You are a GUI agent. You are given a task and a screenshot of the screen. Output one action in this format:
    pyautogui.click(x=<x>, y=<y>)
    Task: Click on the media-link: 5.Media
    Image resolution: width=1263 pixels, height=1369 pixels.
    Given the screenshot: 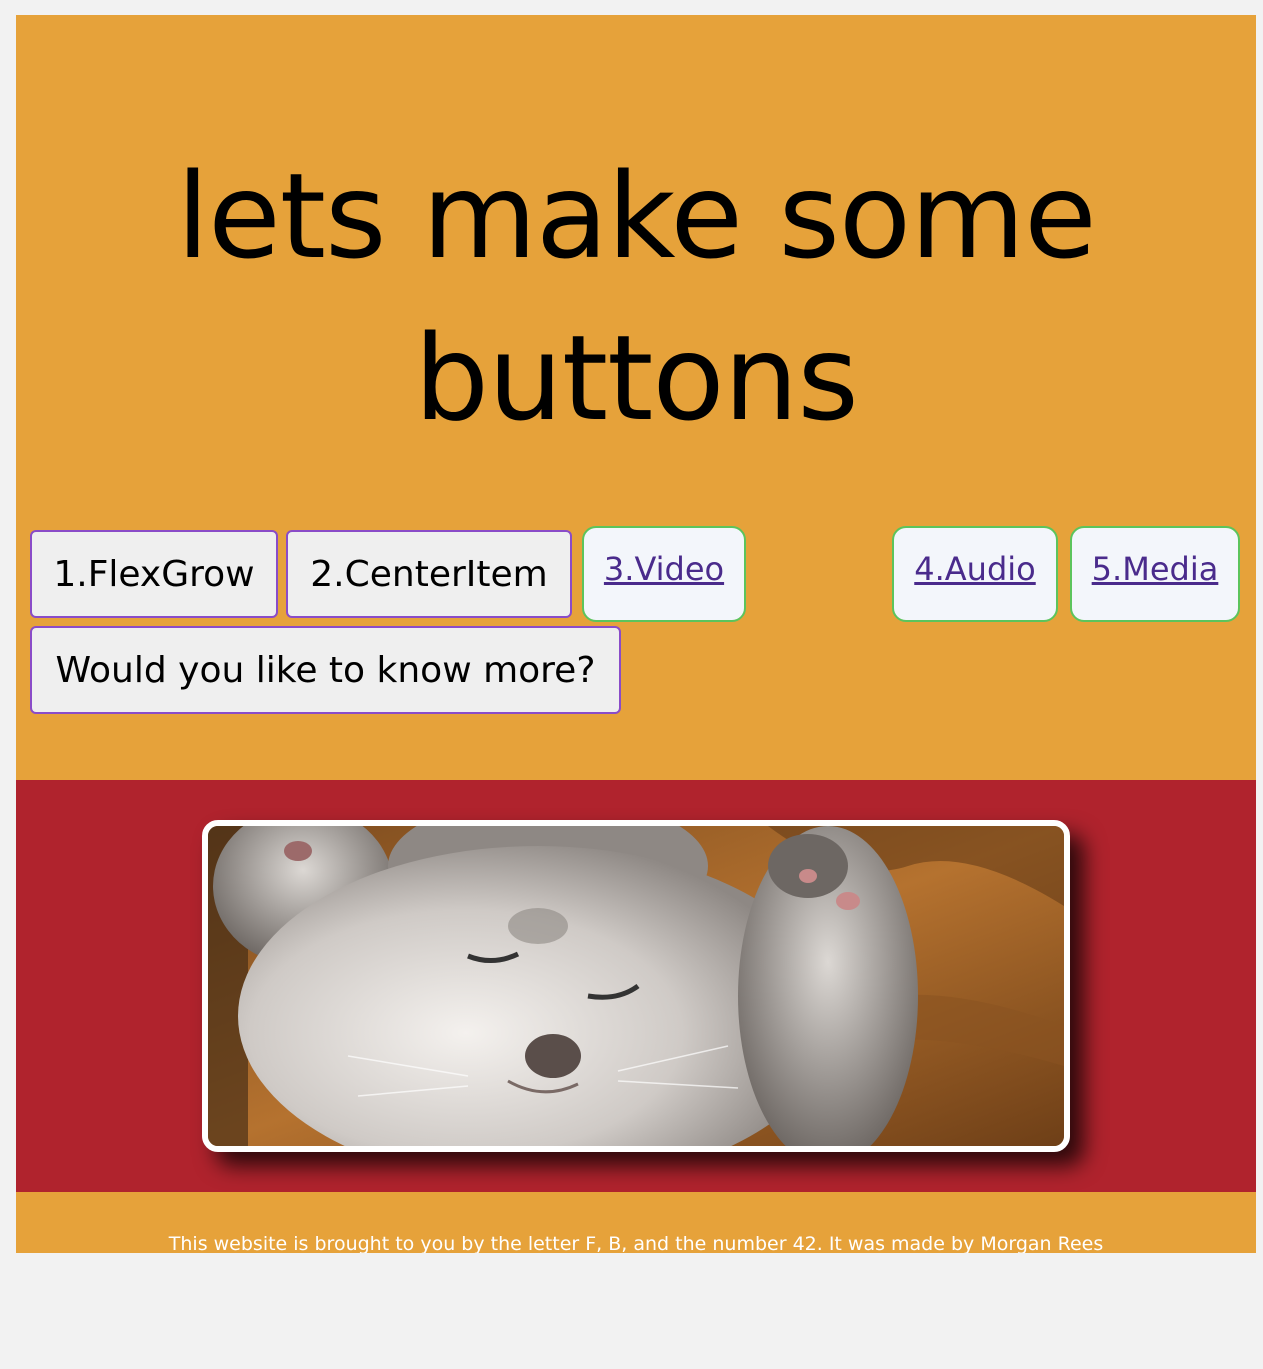 What is the action you would take?
    pyautogui.click(x=1155, y=569)
    